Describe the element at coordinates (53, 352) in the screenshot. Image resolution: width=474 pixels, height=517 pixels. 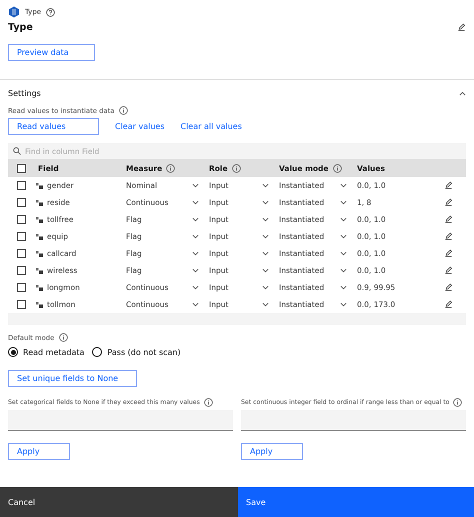
I see `radio-label: Read metadata` at that location.